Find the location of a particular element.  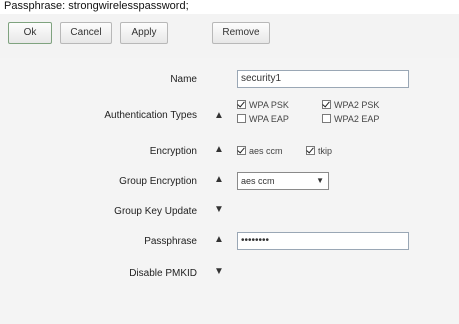

dropdown-arrow-icon: ▼ is located at coordinates (320, 180).